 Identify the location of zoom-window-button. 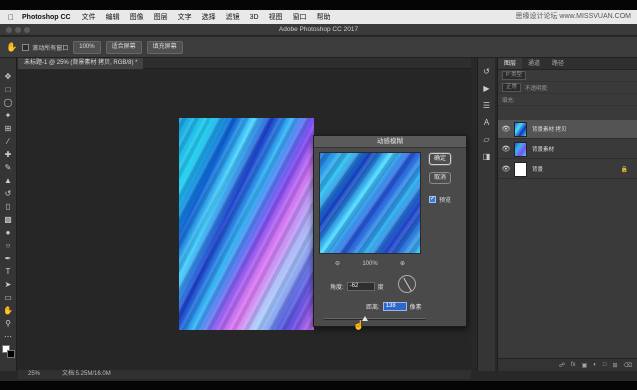
(27, 30).